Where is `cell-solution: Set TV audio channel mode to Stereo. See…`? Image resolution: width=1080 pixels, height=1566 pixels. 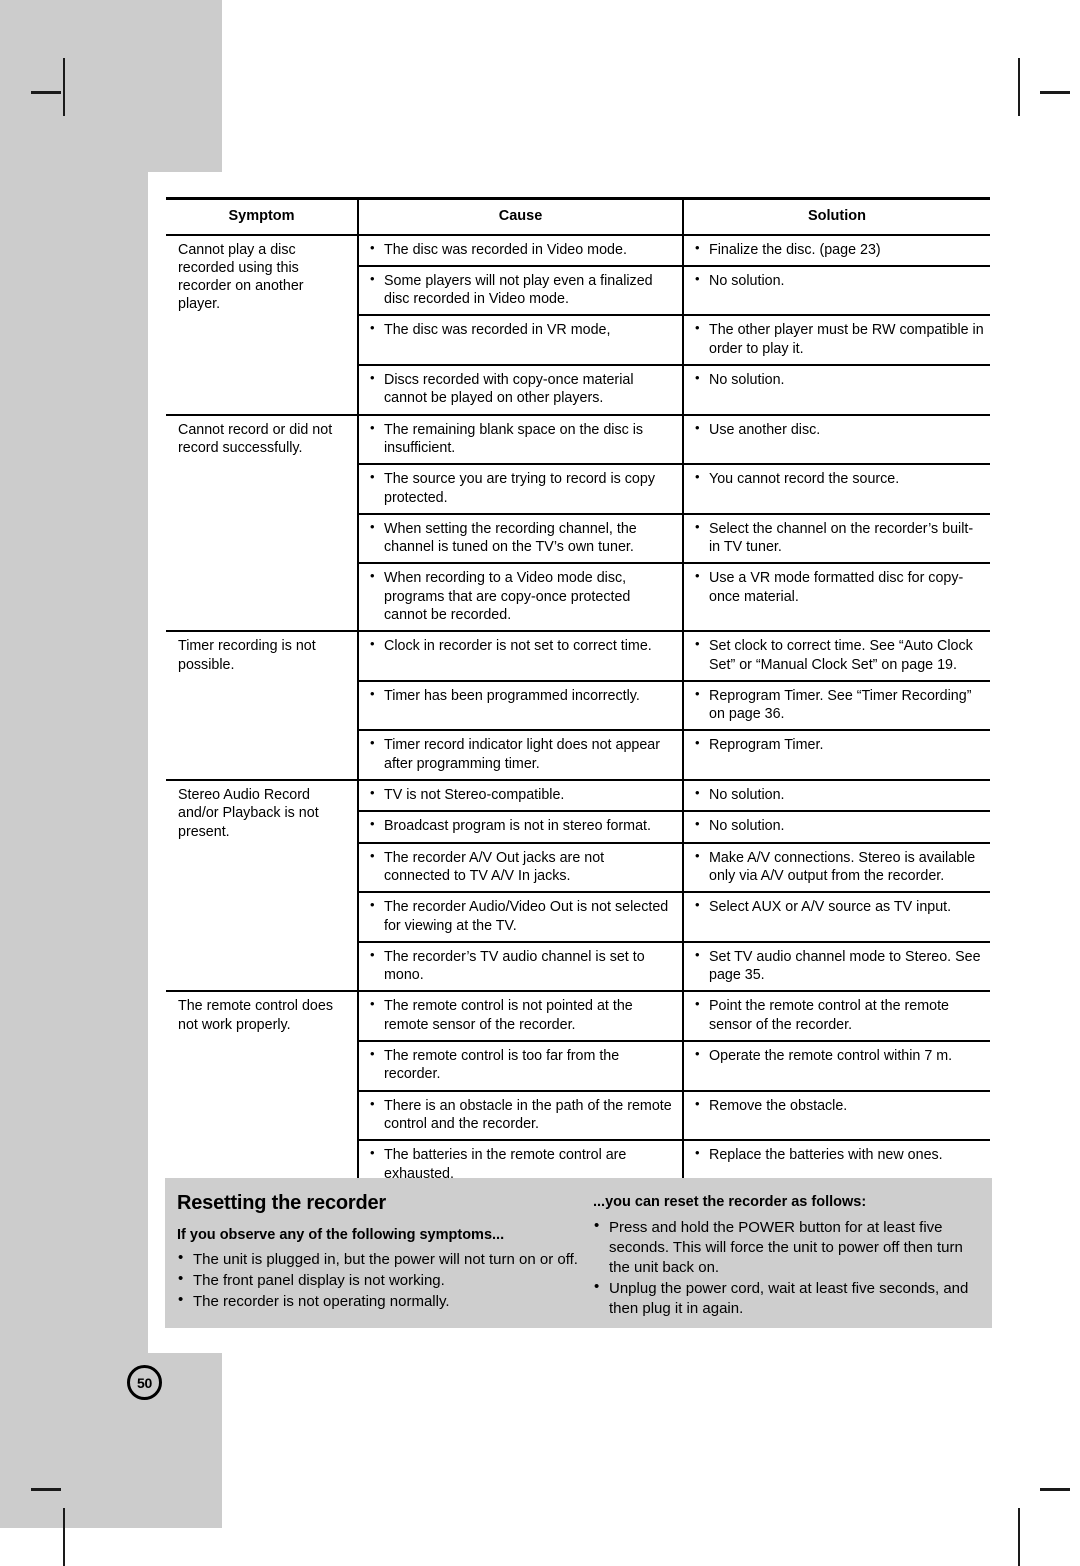 cell-solution: Set TV audio channel mode to Stereo. See… is located at coordinates (836, 967).